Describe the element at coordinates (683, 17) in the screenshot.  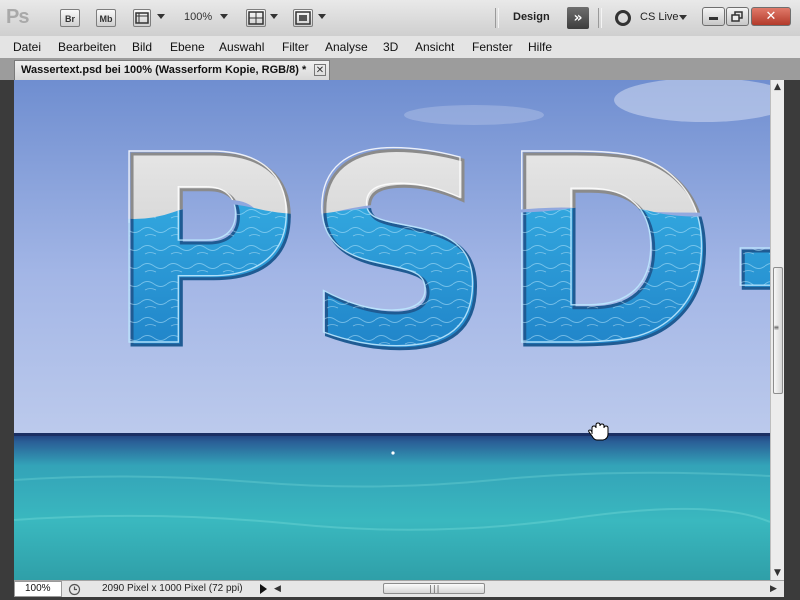
I see `cs-live-dropdown-icon` at that location.